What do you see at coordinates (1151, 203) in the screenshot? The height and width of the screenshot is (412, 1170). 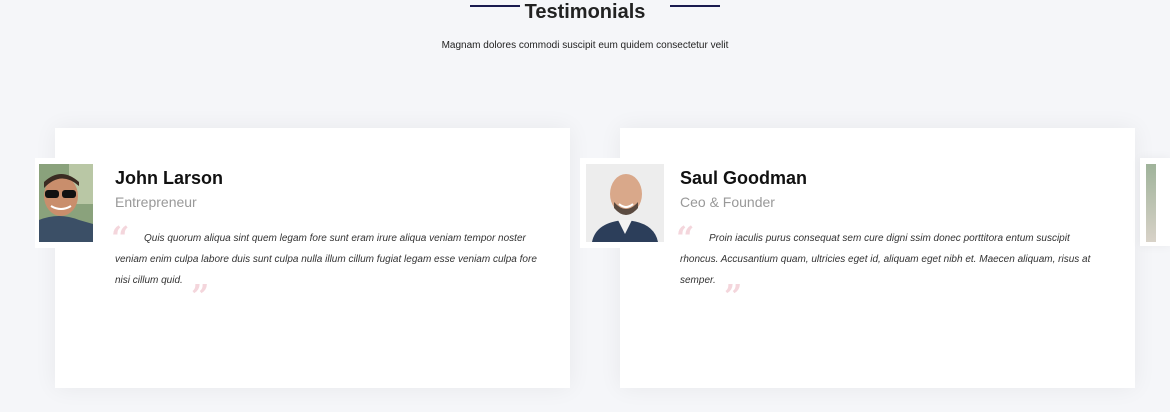 I see `avatar-partial-photo` at bounding box center [1151, 203].